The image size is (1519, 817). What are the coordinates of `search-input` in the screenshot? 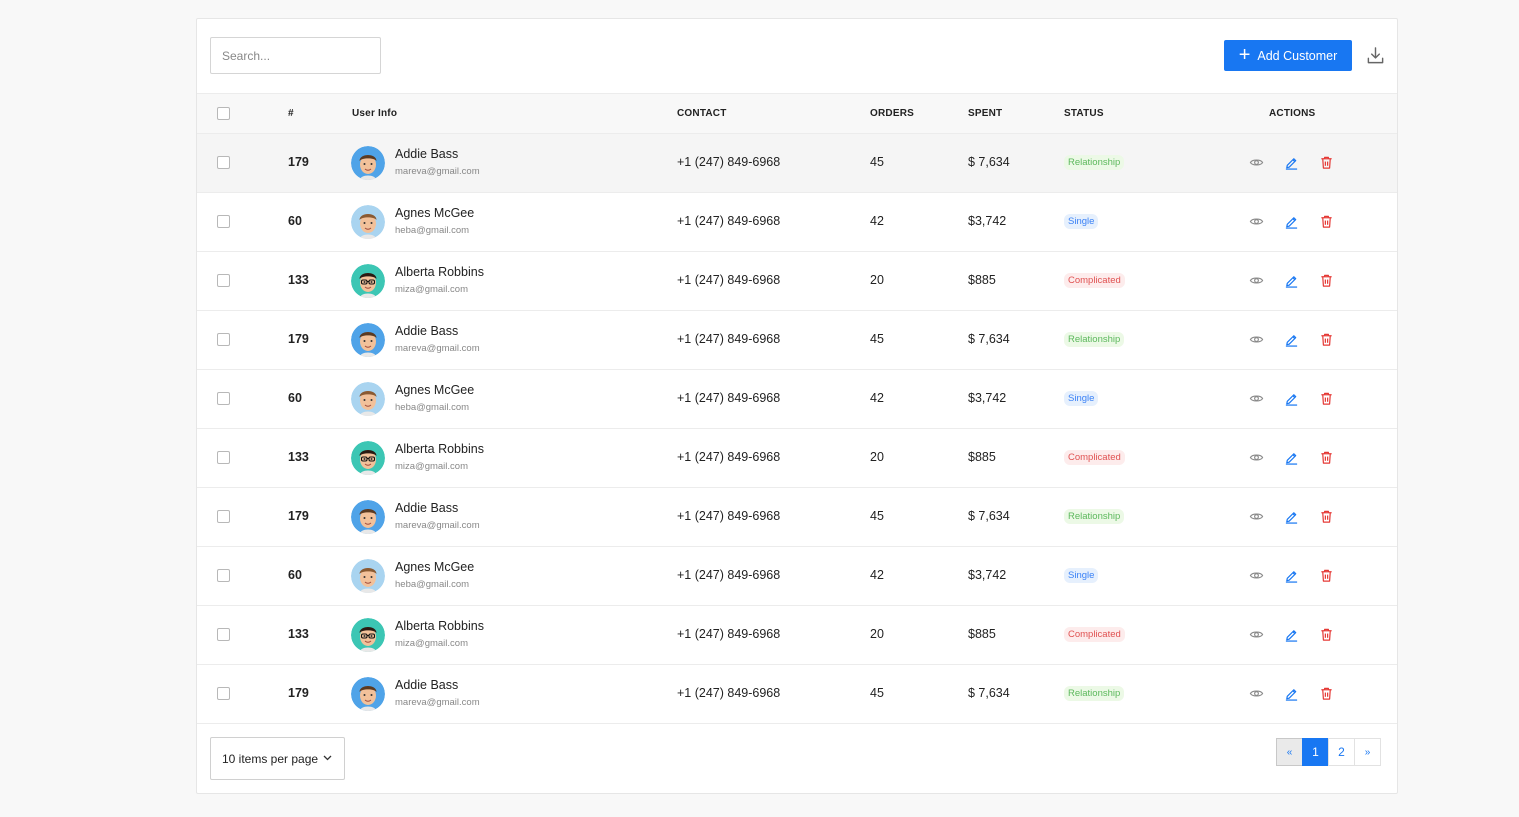 It's located at (295, 55).